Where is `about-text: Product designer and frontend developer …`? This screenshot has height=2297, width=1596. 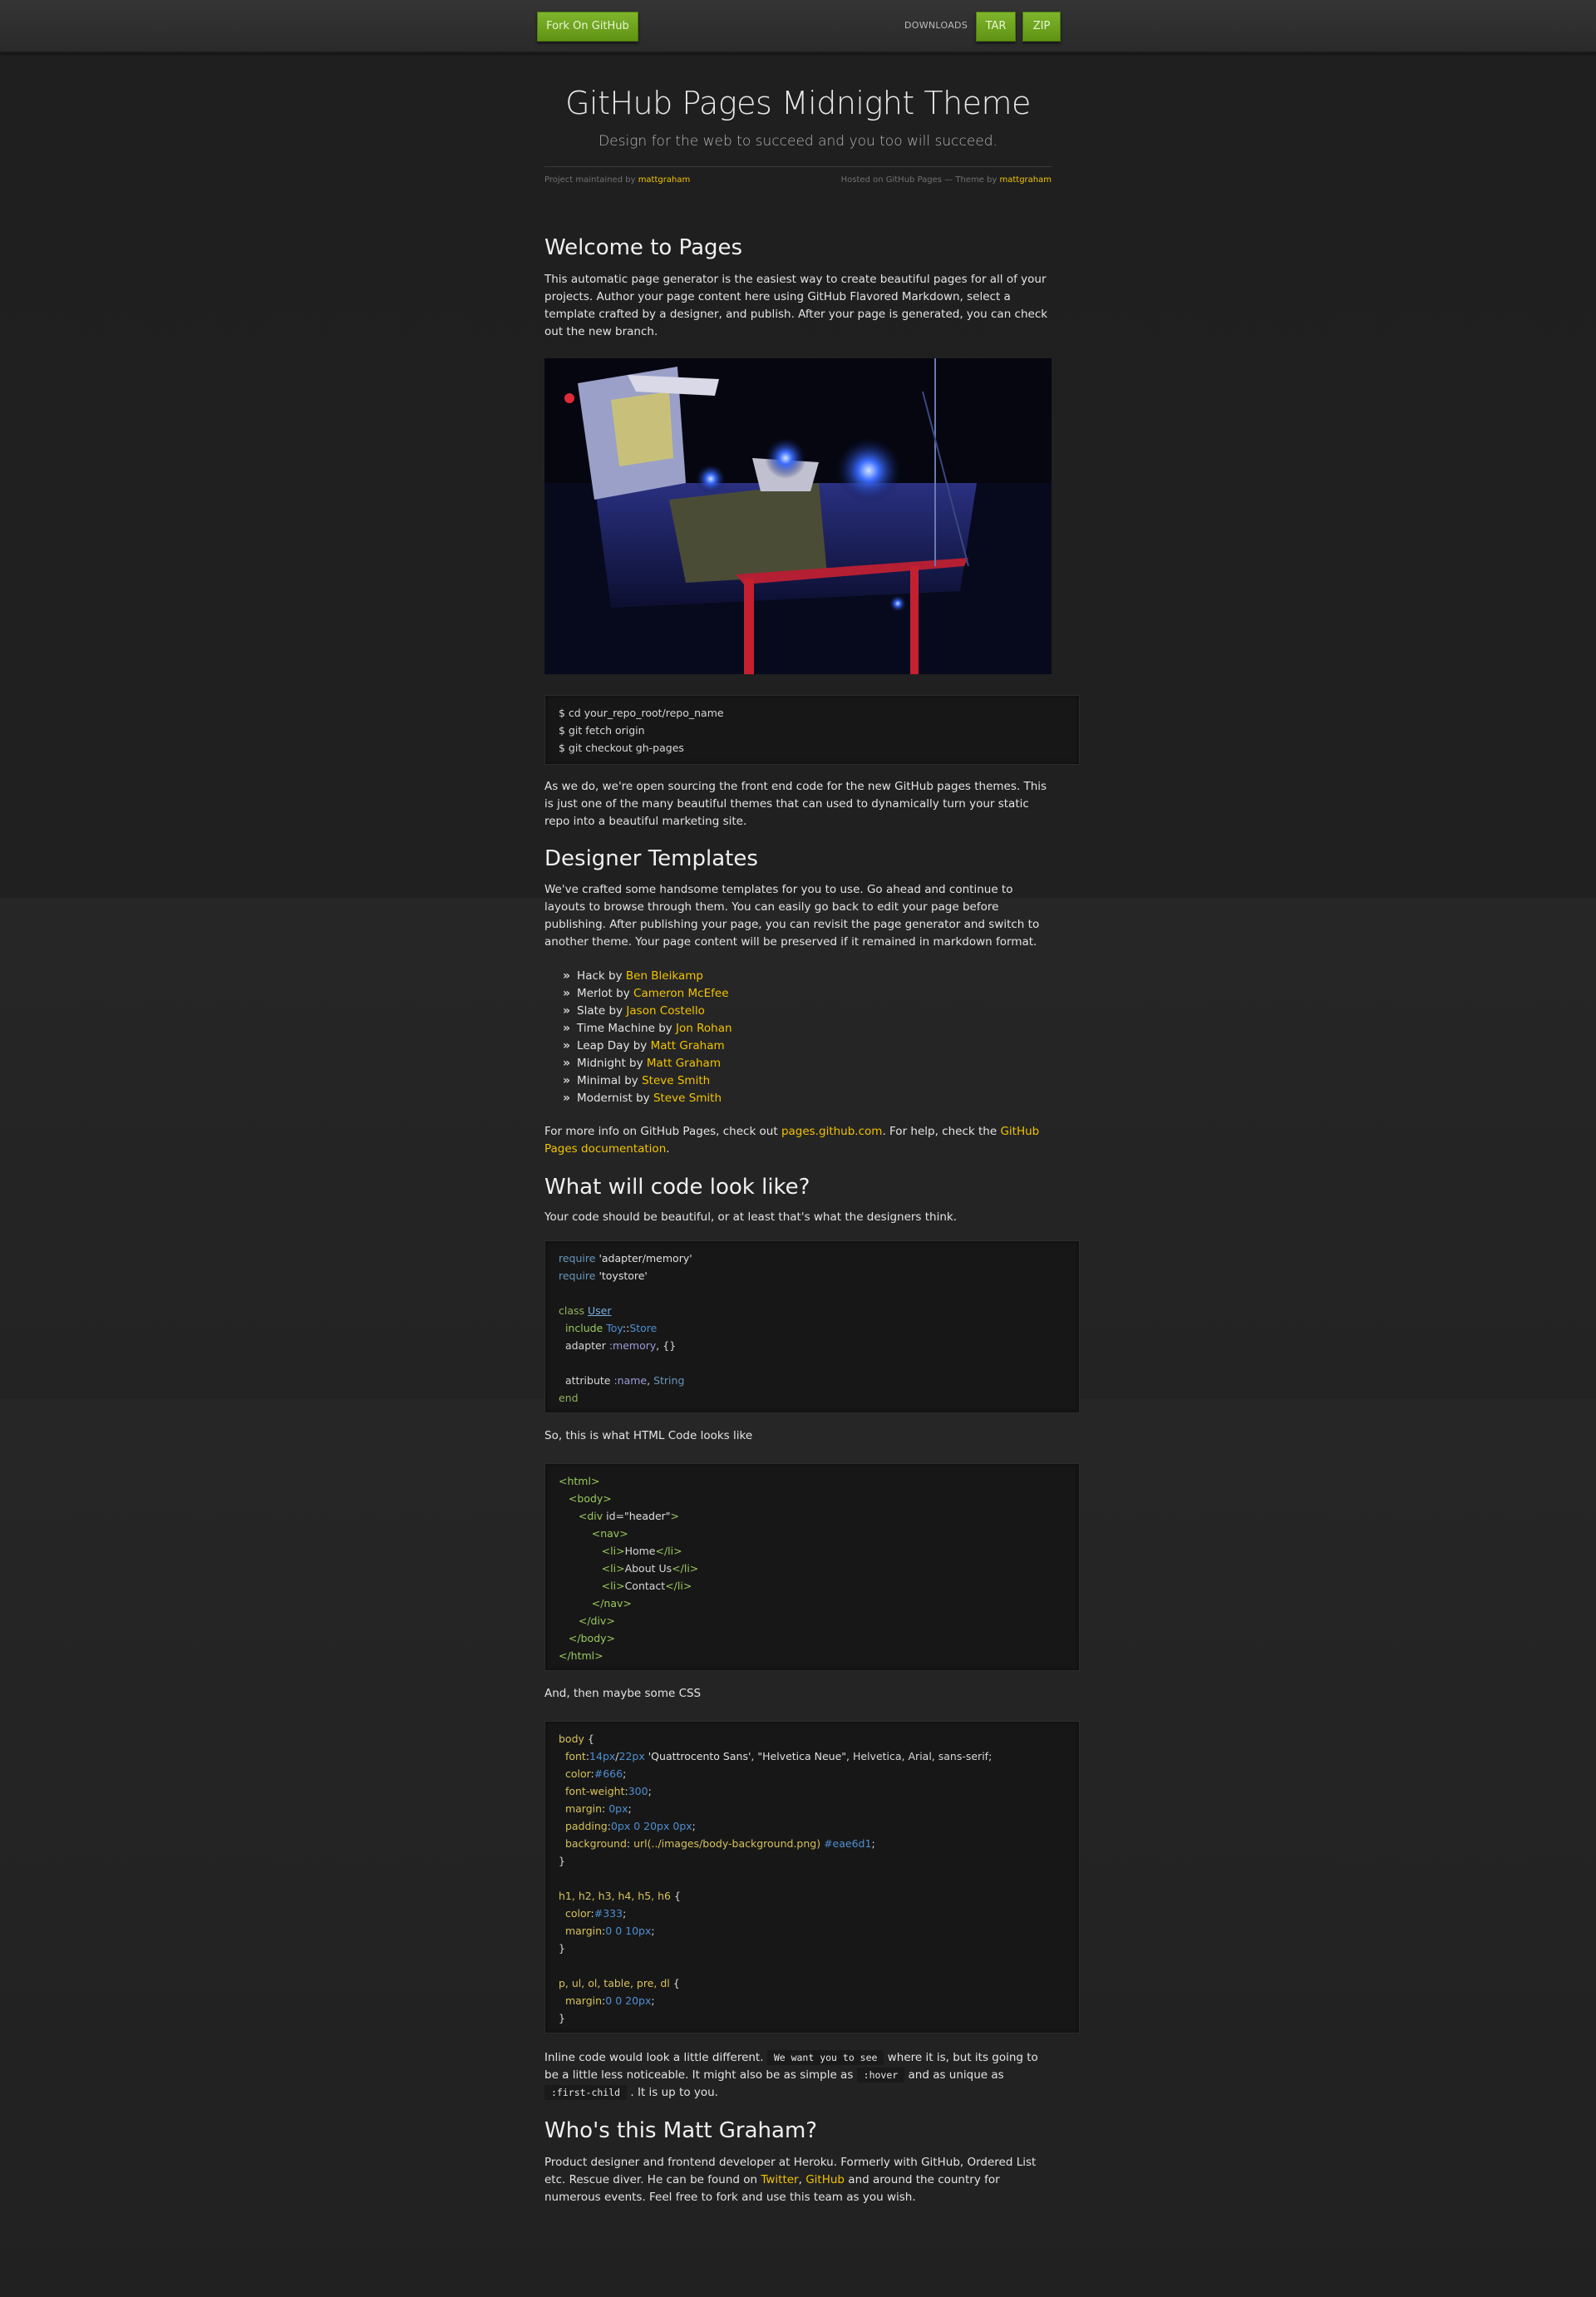 about-text: Product designer and frontend developer … is located at coordinates (798, 2180).